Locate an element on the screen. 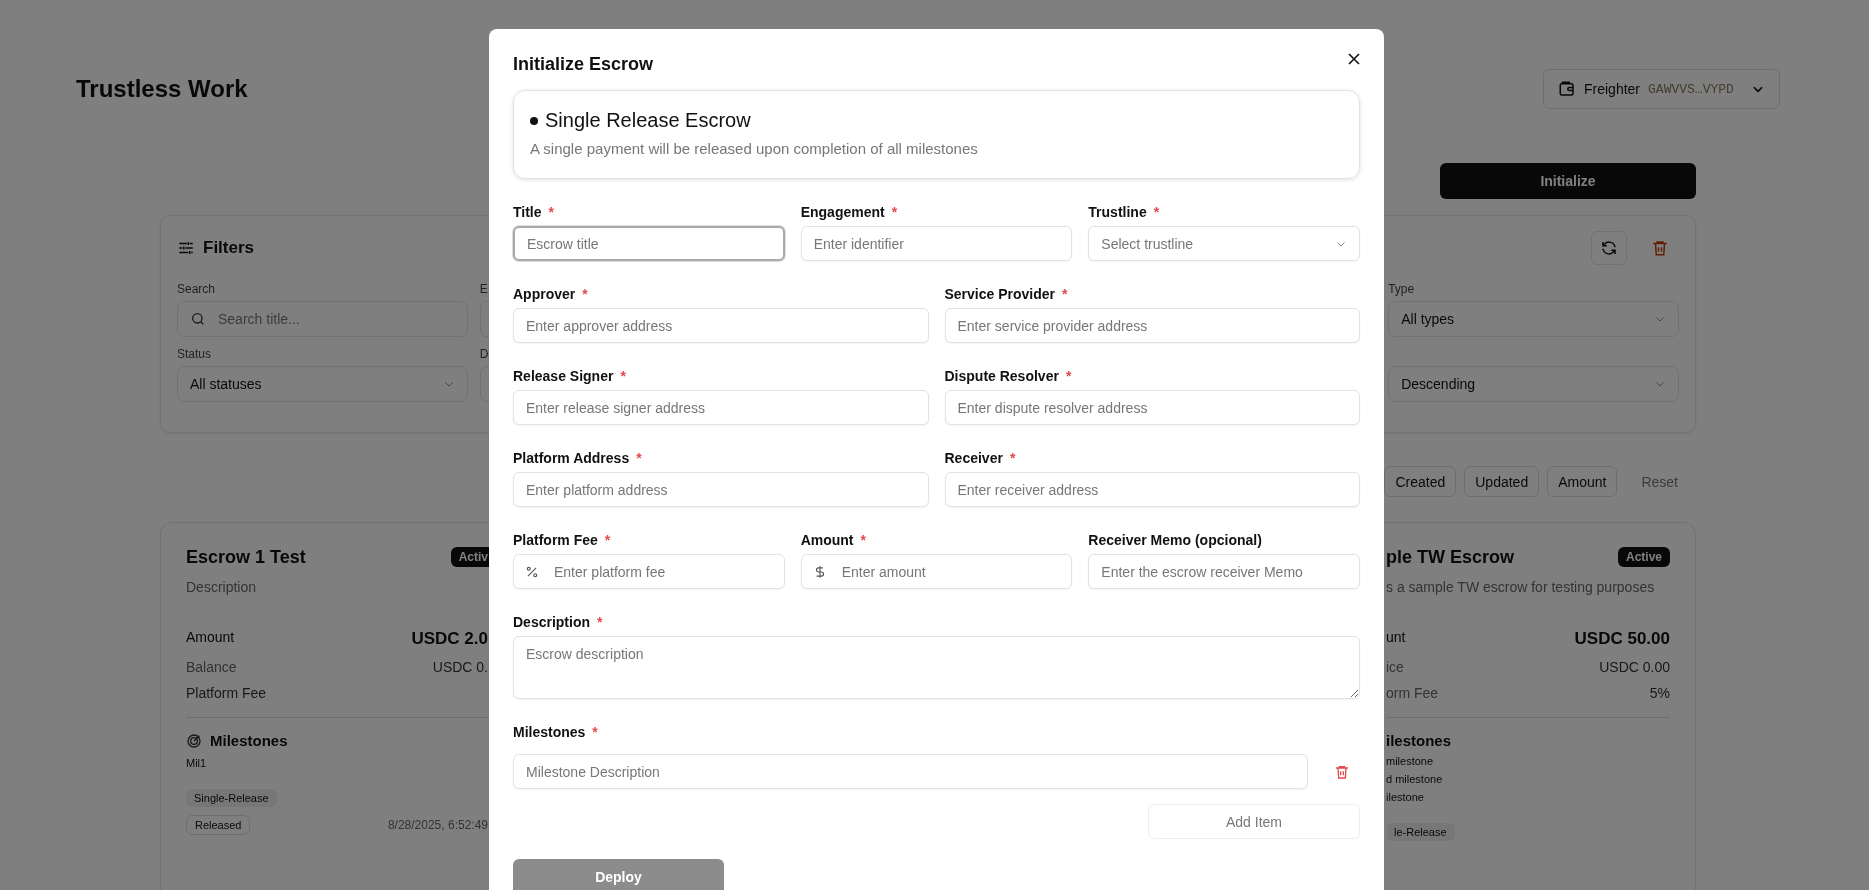 The height and width of the screenshot is (890, 1869). filter-label: Type is located at coordinates (1401, 289).